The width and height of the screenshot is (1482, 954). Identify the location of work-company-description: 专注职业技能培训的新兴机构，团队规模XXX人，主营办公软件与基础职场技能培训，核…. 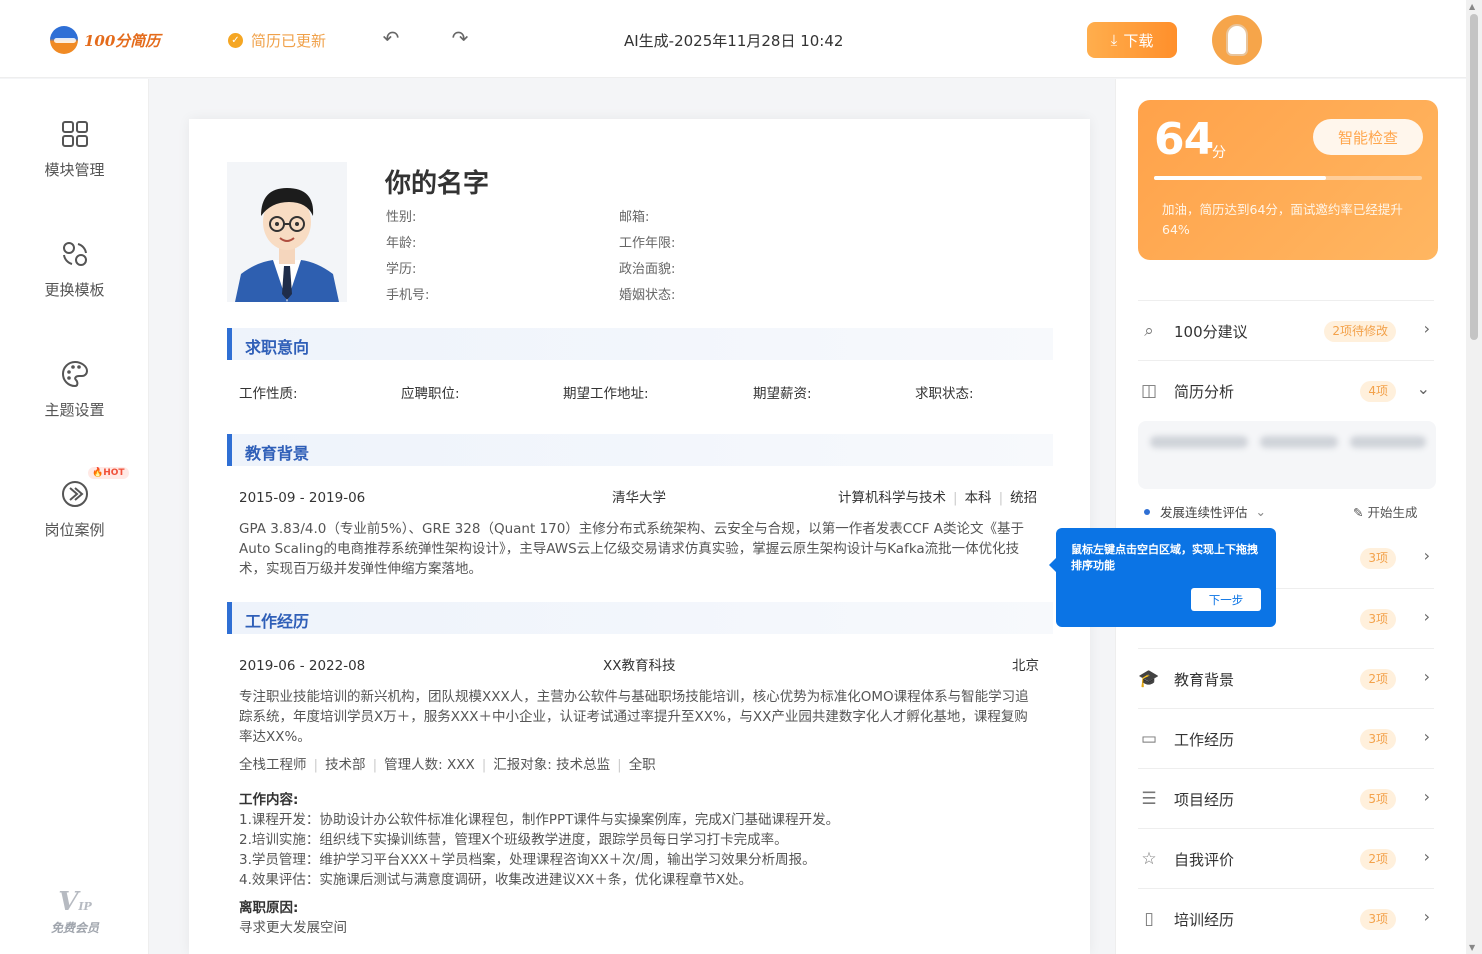
(639, 717).